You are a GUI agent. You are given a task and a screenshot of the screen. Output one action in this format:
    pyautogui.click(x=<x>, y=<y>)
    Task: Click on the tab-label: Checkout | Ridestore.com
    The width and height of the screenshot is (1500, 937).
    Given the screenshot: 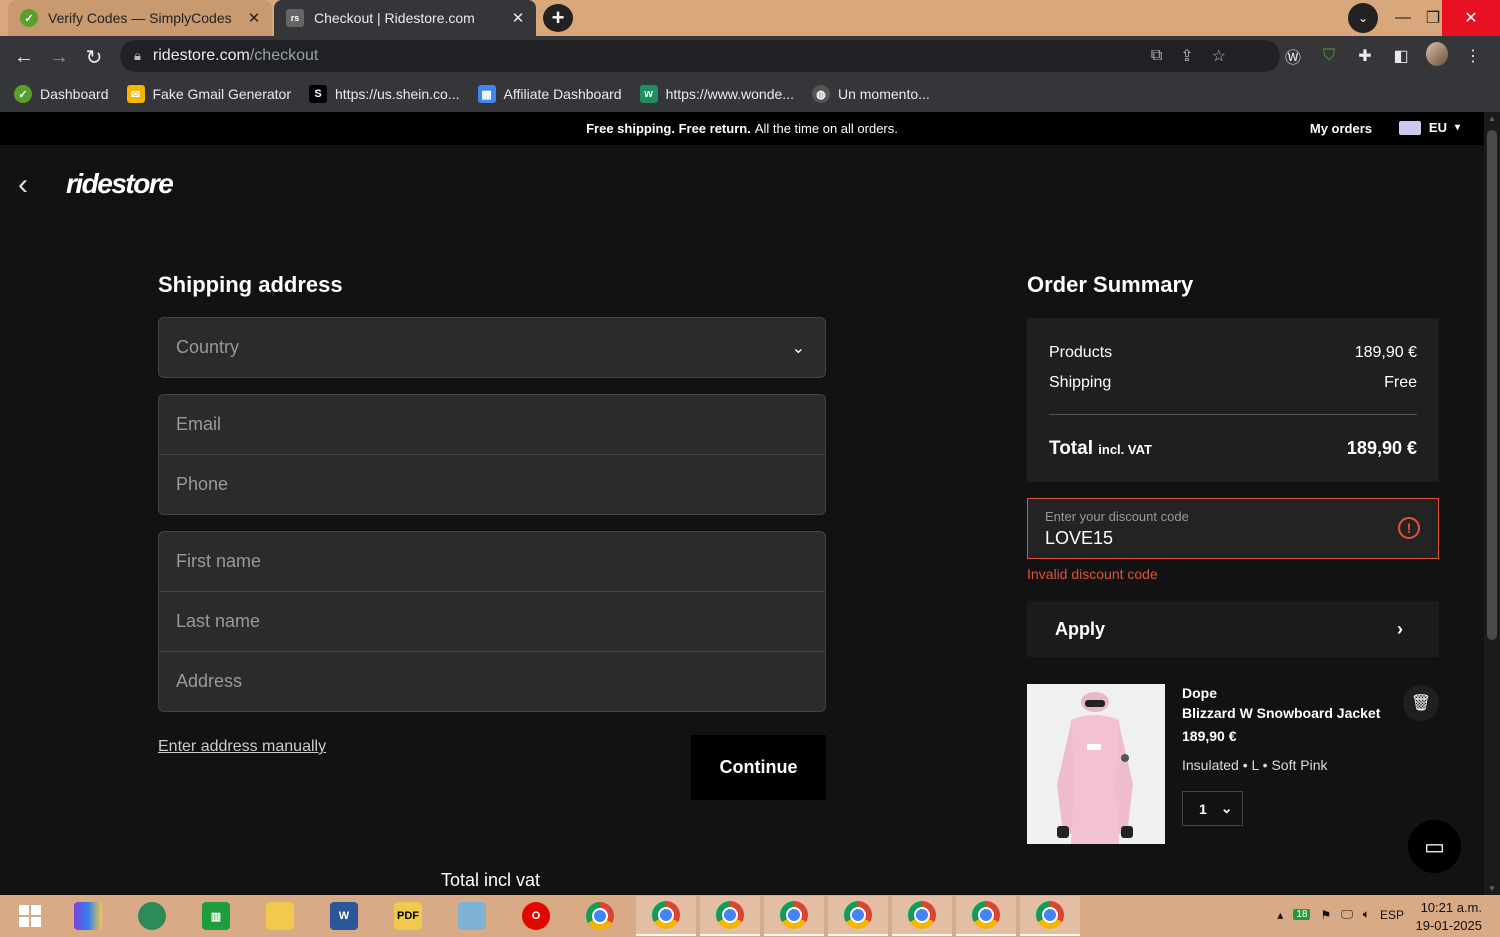 What is the action you would take?
    pyautogui.click(x=394, y=18)
    